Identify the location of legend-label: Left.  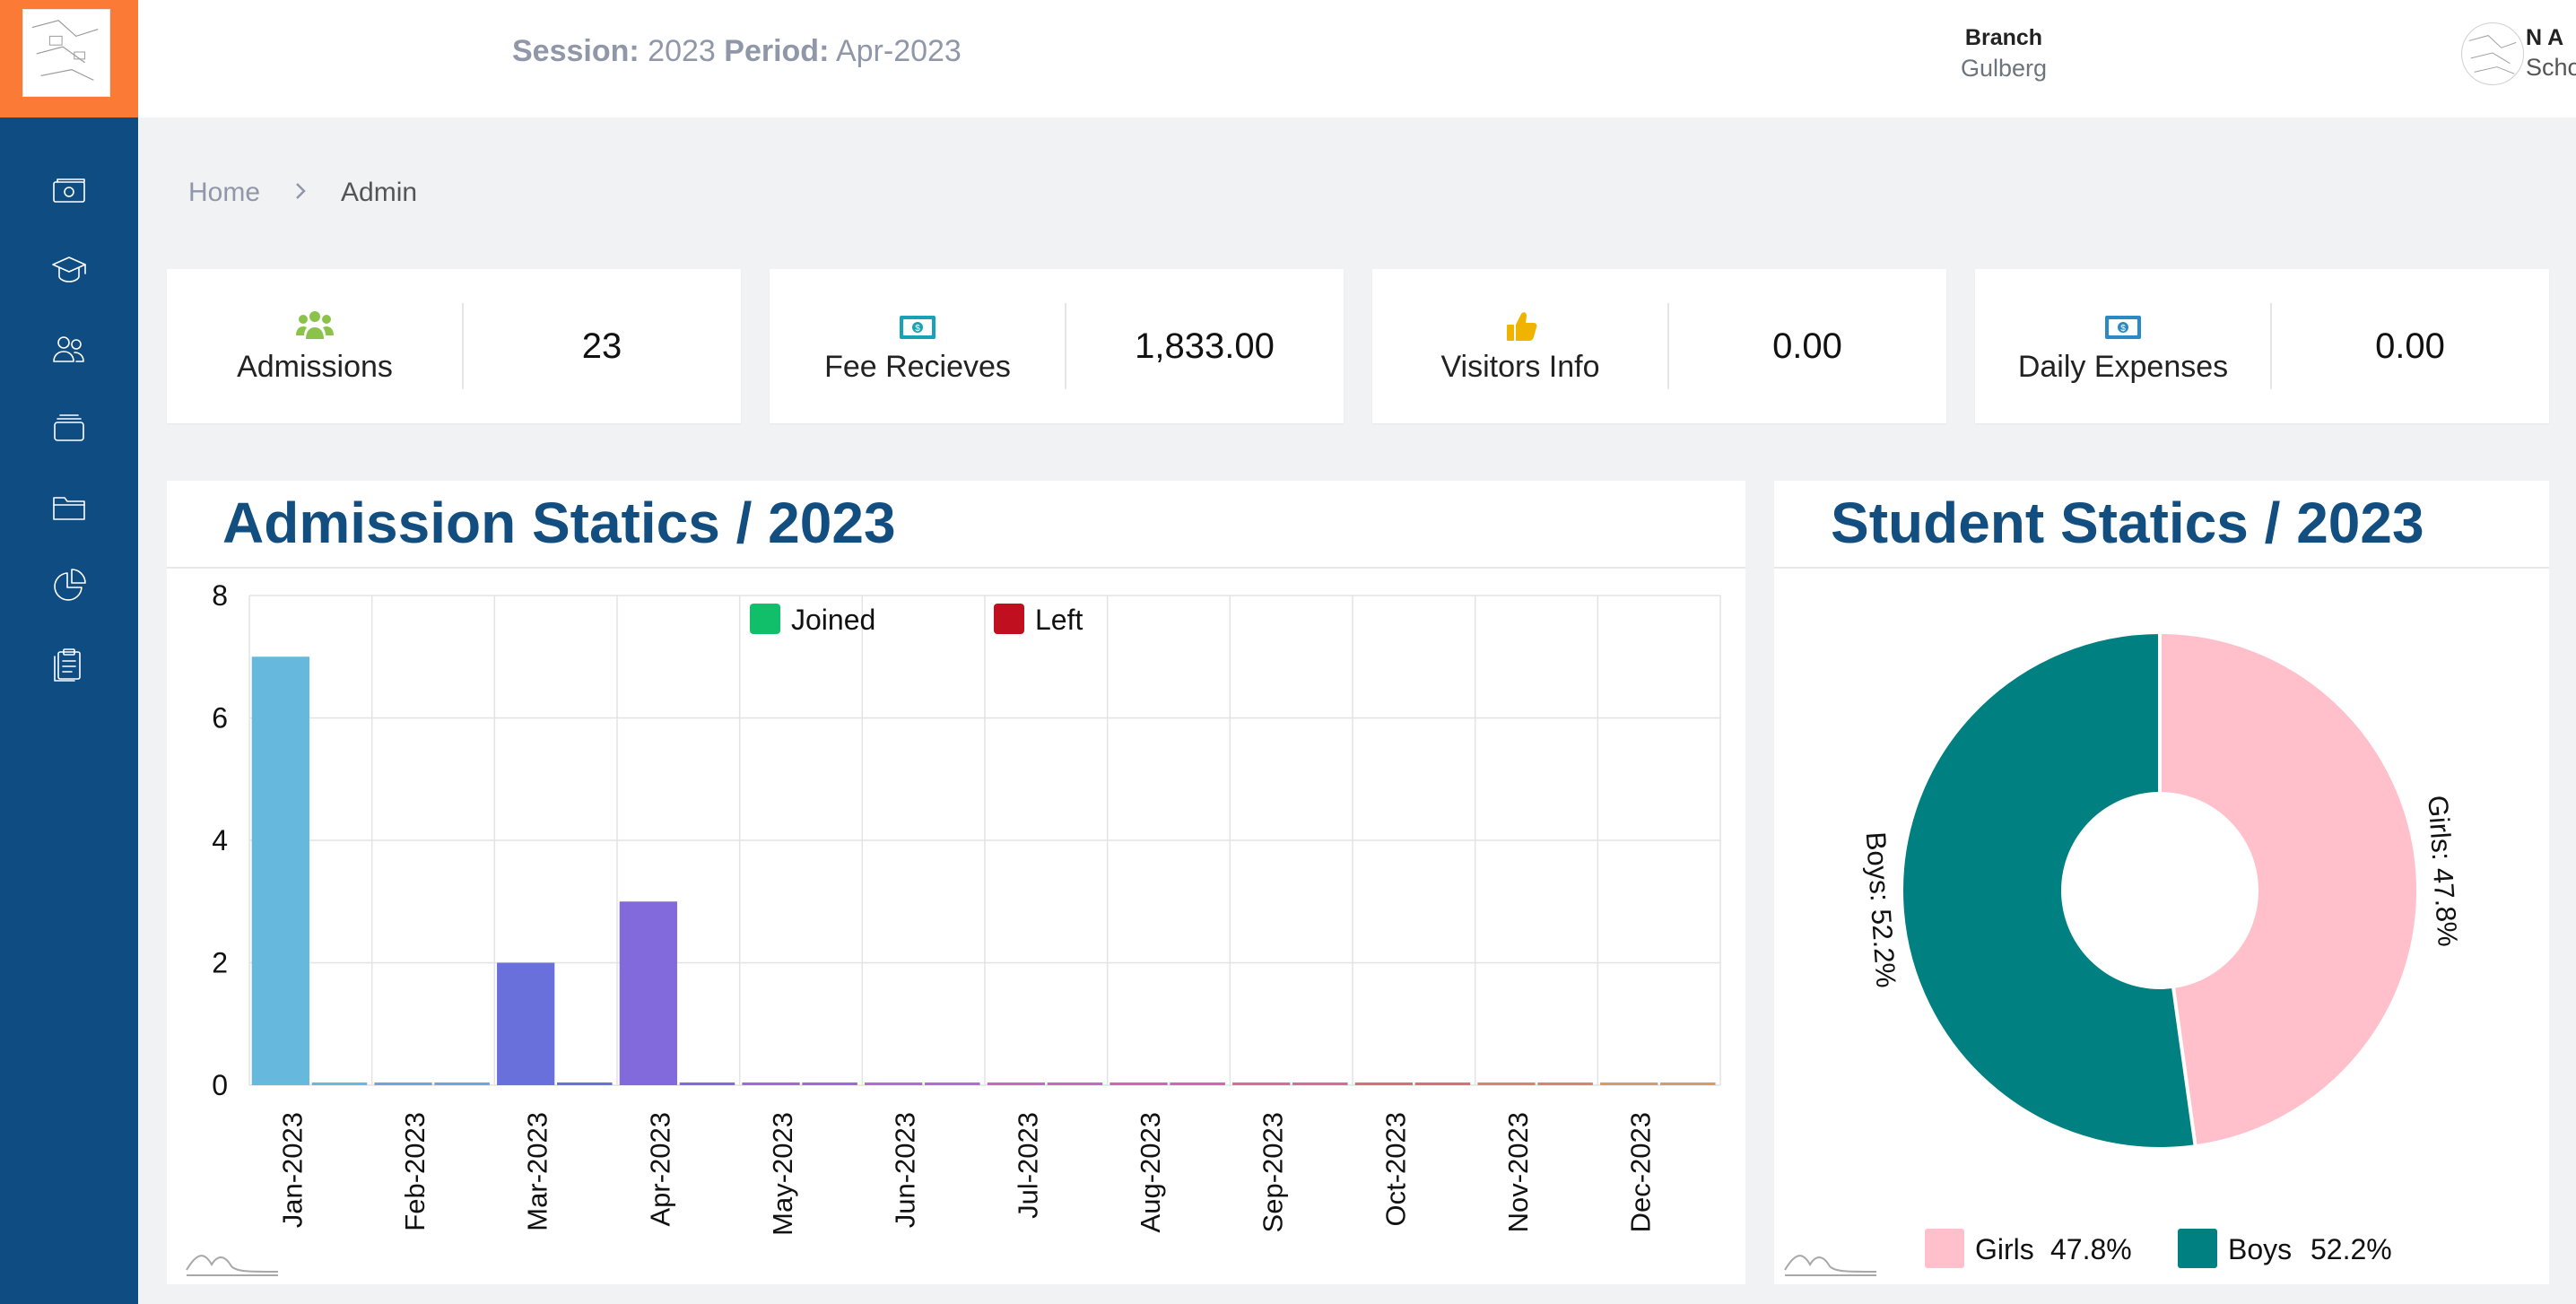
(1059, 620).